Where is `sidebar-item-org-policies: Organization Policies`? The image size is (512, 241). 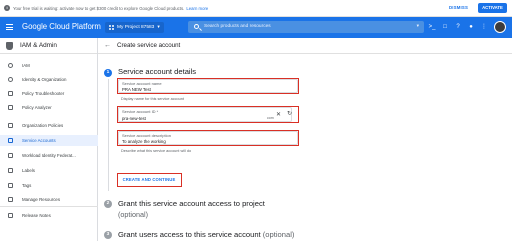
sidebar-item-org-policies: Organization Policies is located at coordinates (49, 125).